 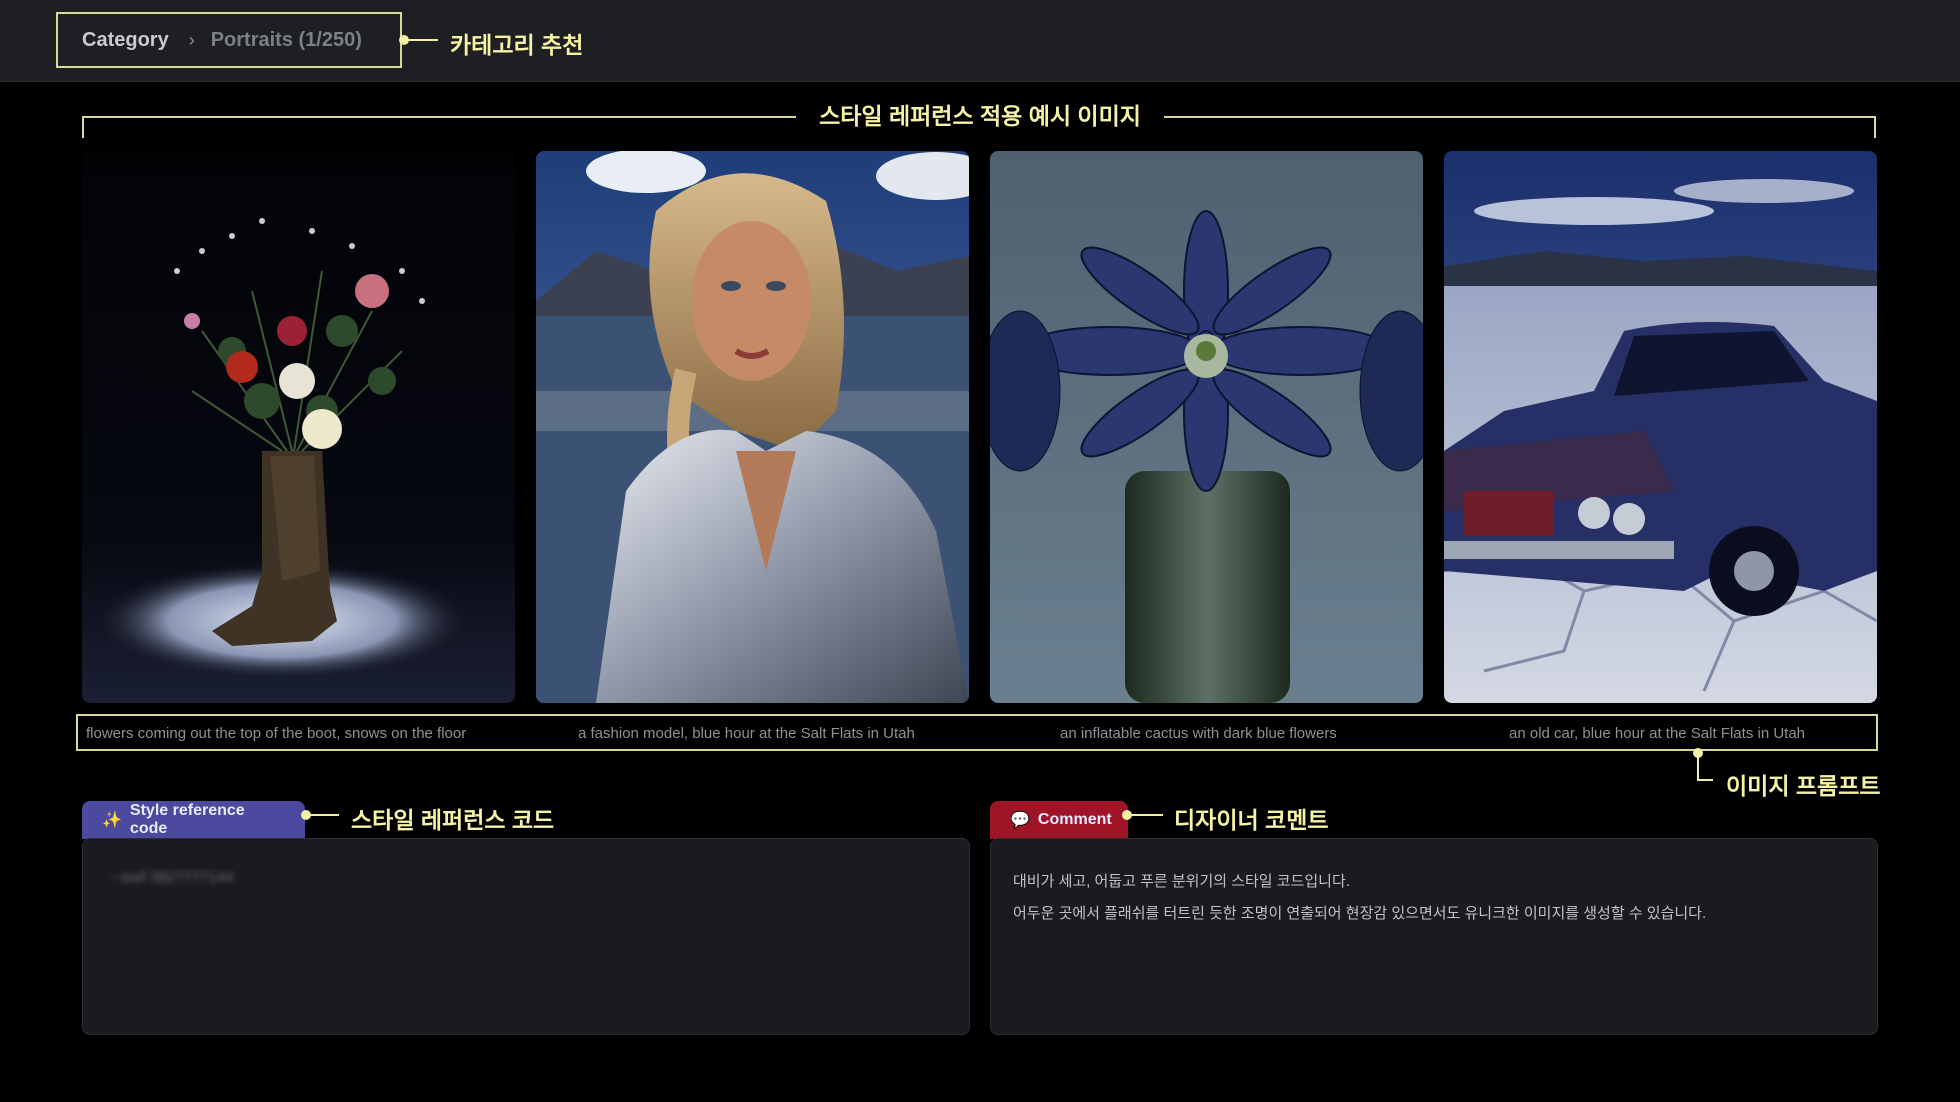 What do you see at coordinates (980, 41) in the screenshot?
I see `top-bar: Category › Portraits (1/250)` at bounding box center [980, 41].